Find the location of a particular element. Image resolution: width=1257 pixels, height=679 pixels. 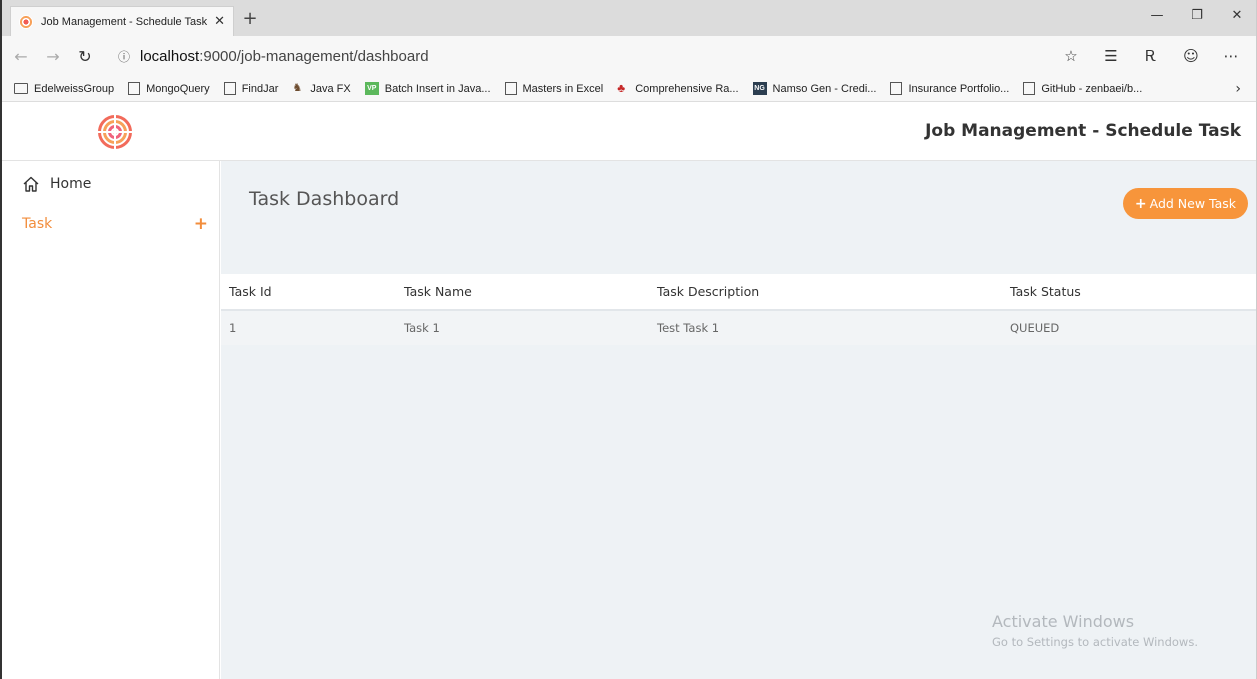

favorite-item: FindJar is located at coordinates (251, 88).